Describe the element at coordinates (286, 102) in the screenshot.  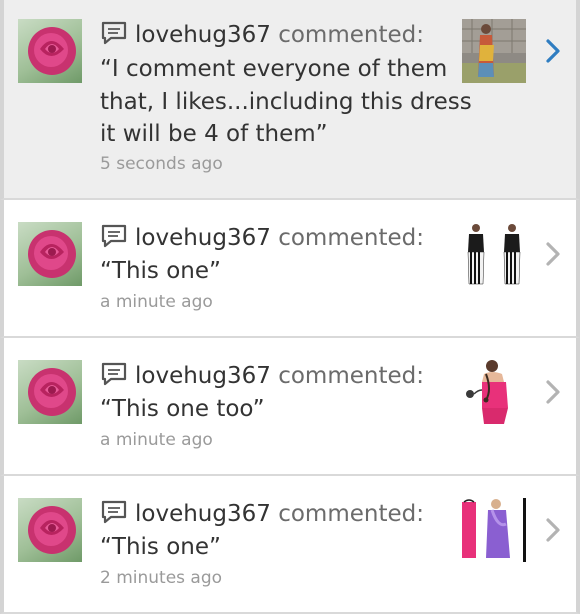
I see `comment-text: that, I likes...including this dress` at that location.